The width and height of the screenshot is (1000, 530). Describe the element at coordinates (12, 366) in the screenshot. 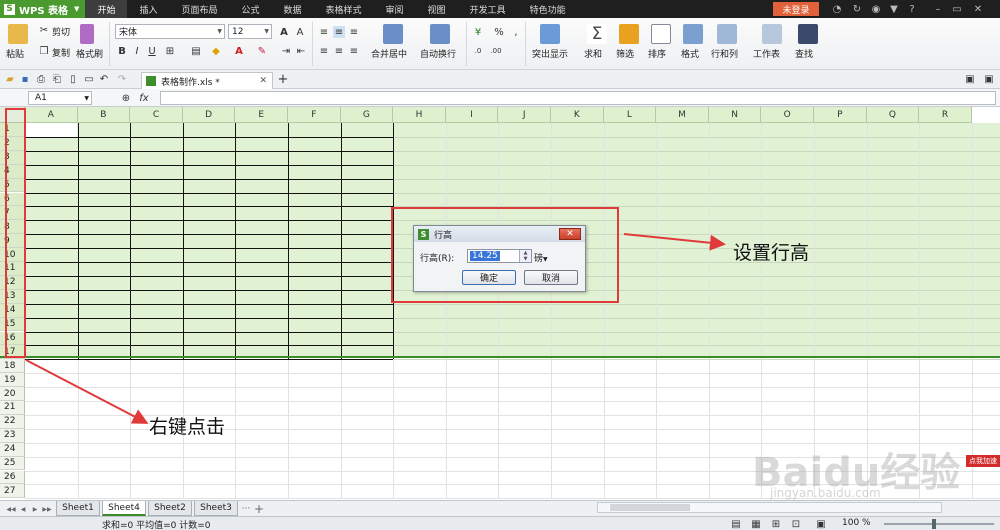

I see `row-header: 18` at that location.